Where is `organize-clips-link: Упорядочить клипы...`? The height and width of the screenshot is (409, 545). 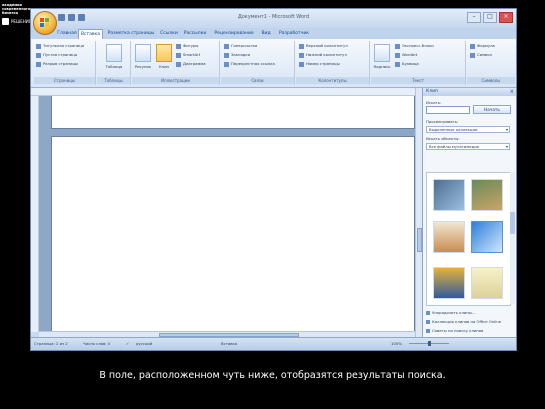 organize-clips-link: Упорядочить клипы... is located at coordinates (450, 312).